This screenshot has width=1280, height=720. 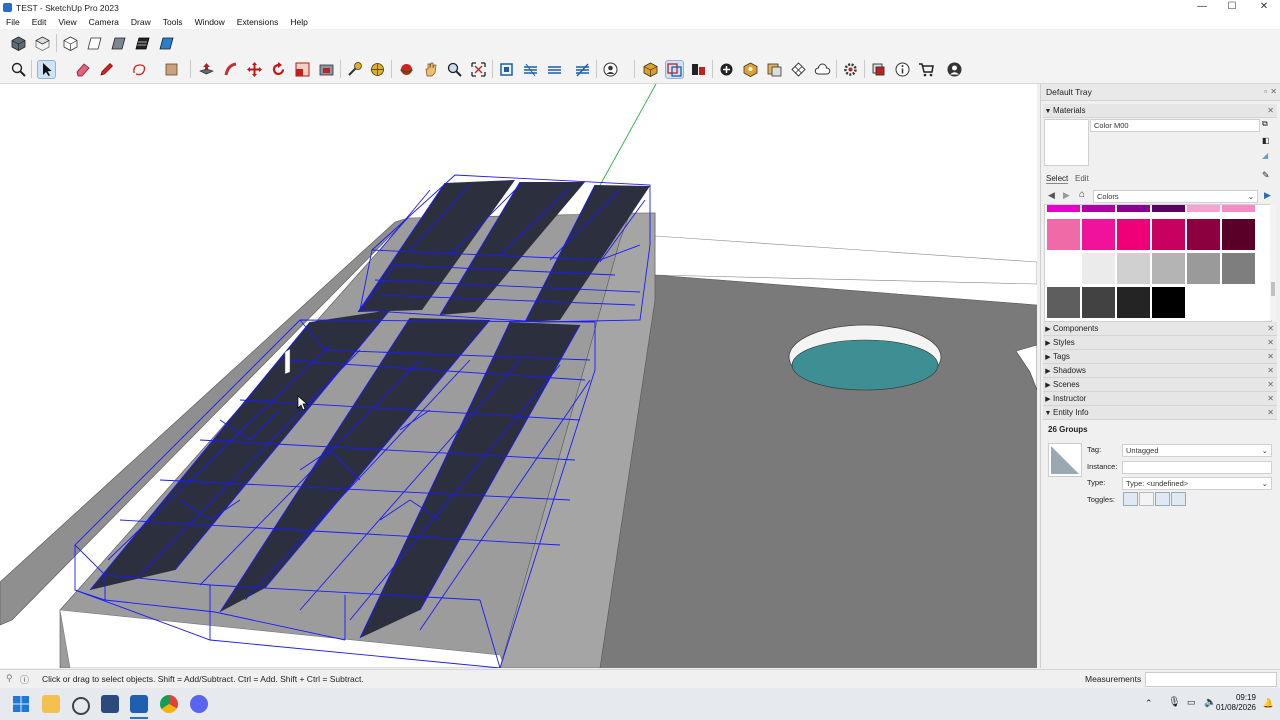 I want to click on follow-me-icon, so click(x=230, y=69).